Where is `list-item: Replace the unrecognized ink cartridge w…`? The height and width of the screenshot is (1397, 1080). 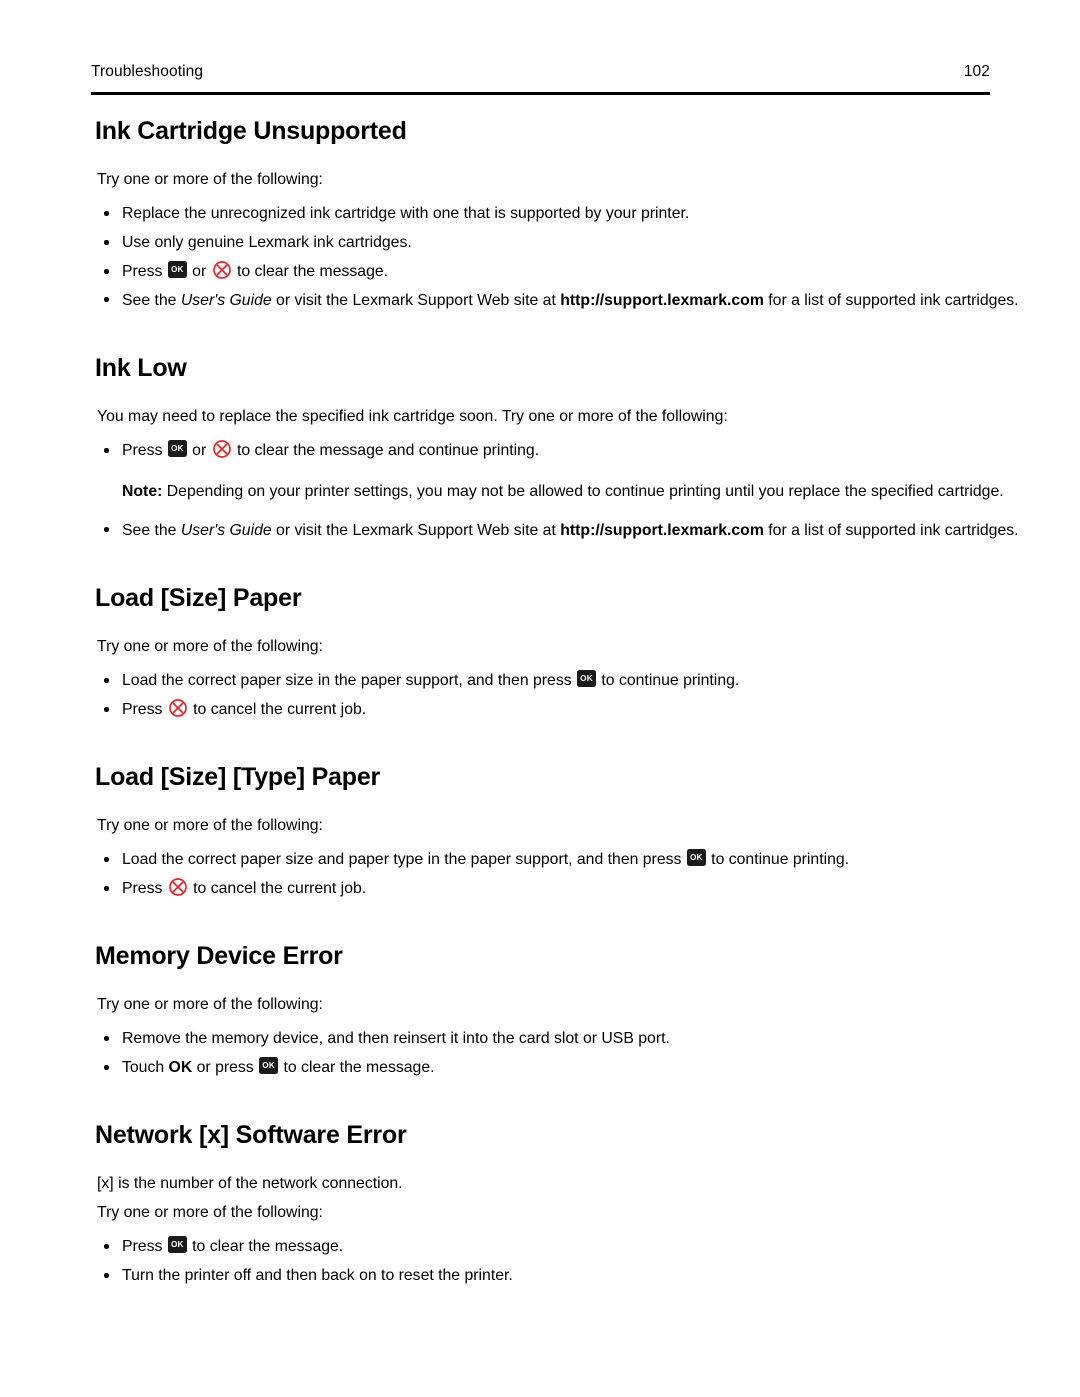 list-item: Replace the unrecognized ink cartridge w… is located at coordinates (588, 213).